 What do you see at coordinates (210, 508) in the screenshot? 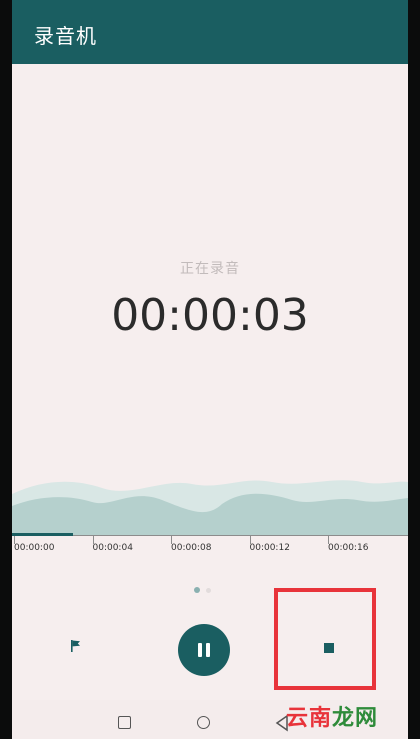
I see `waveform` at bounding box center [210, 508].